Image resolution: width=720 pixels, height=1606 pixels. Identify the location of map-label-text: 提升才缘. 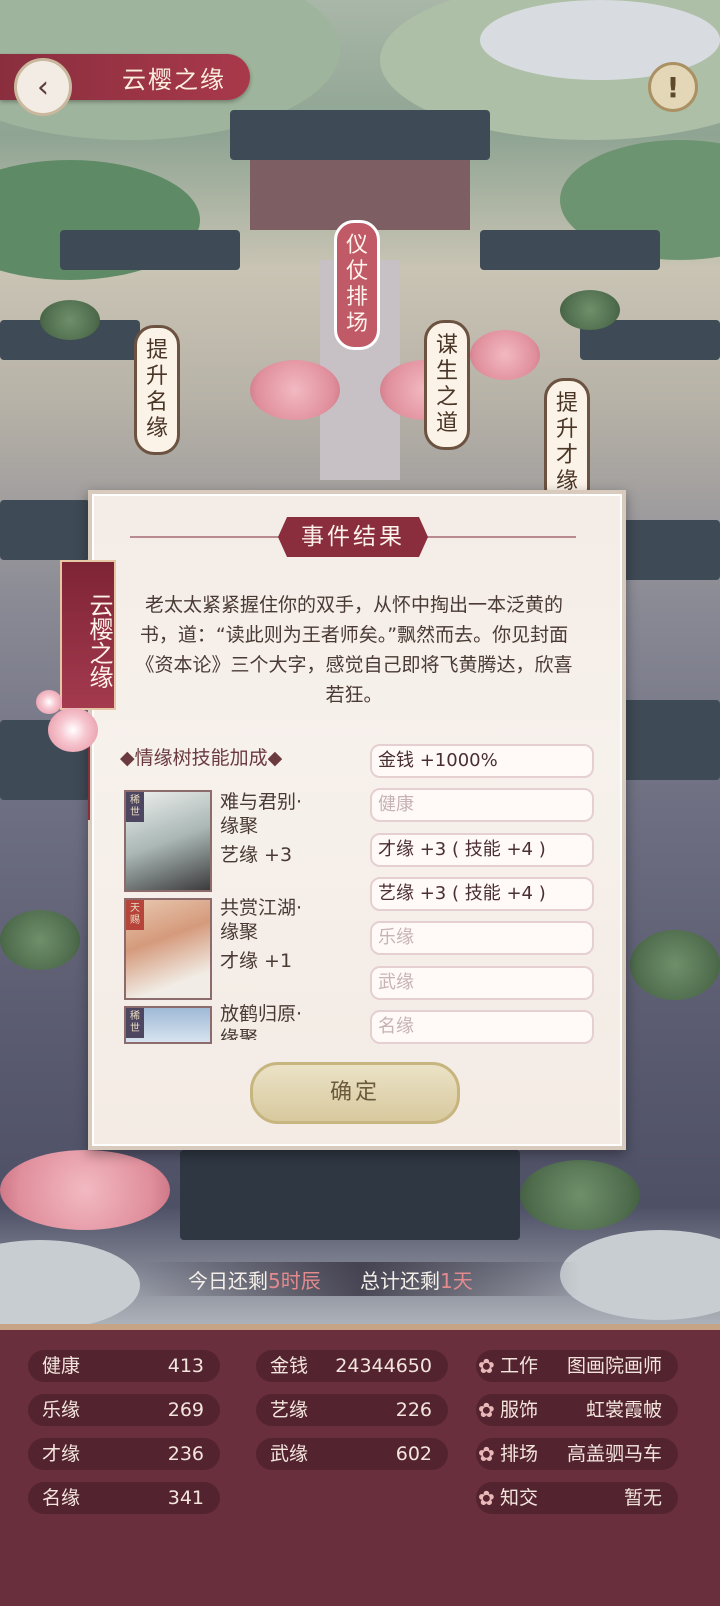
(566, 442).